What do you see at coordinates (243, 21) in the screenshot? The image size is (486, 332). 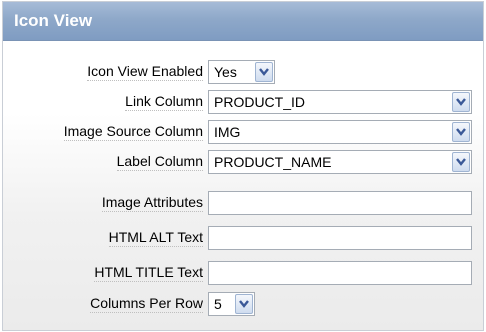 I see `panel-header: Icon View` at bounding box center [243, 21].